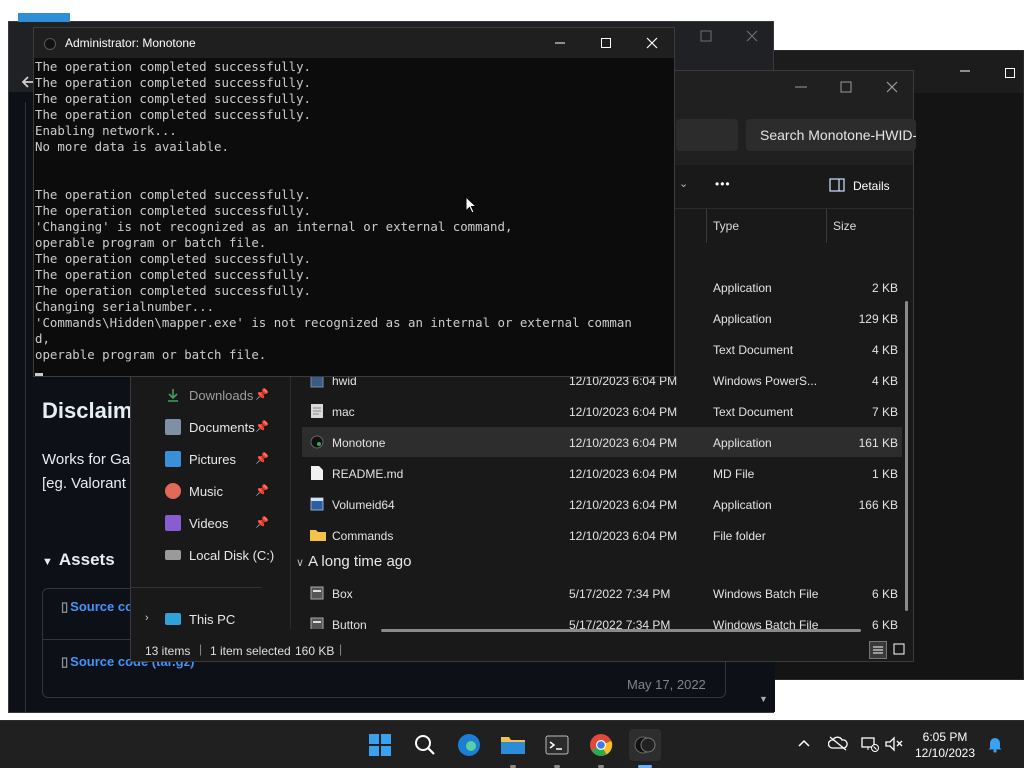  Describe the element at coordinates (892, 87) in the screenshot. I see `explorer-close-icon` at that location.